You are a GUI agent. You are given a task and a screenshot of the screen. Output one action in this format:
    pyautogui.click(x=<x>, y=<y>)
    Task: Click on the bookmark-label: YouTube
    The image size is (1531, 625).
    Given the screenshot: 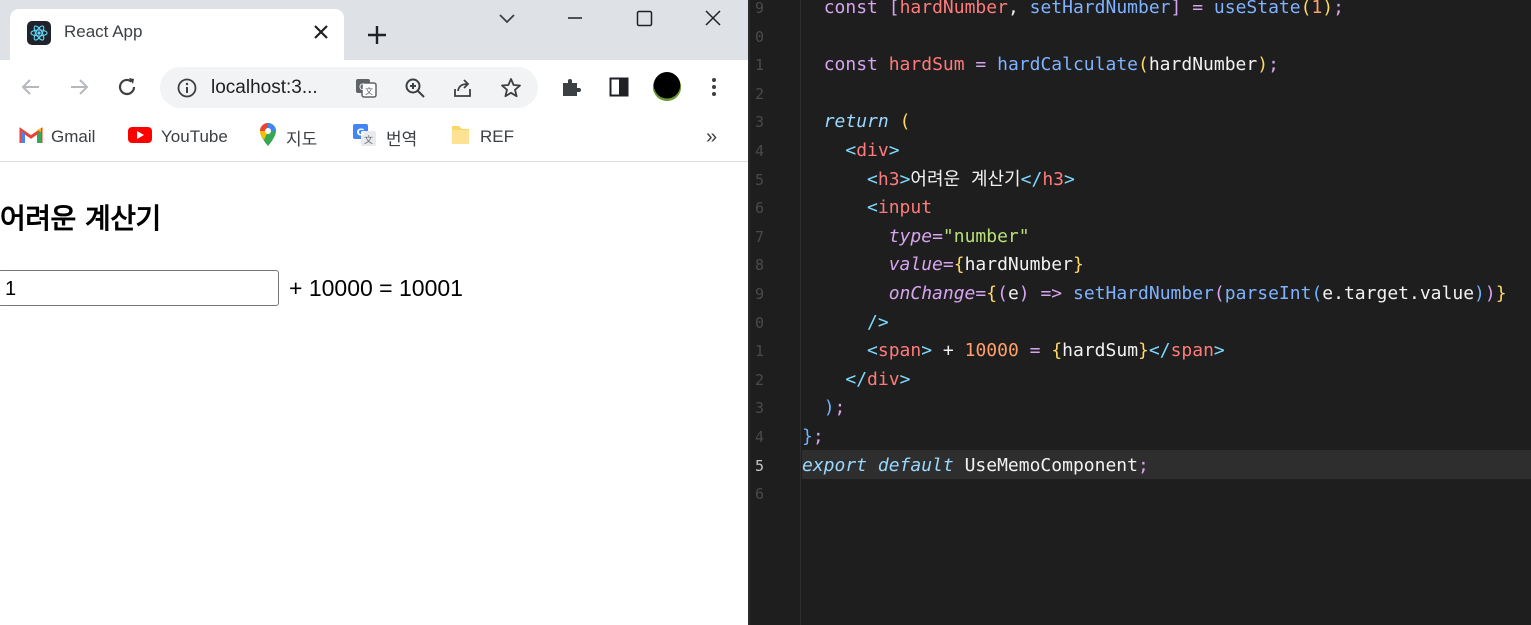 What is the action you would take?
    pyautogui.click(x=194, y=136)
    